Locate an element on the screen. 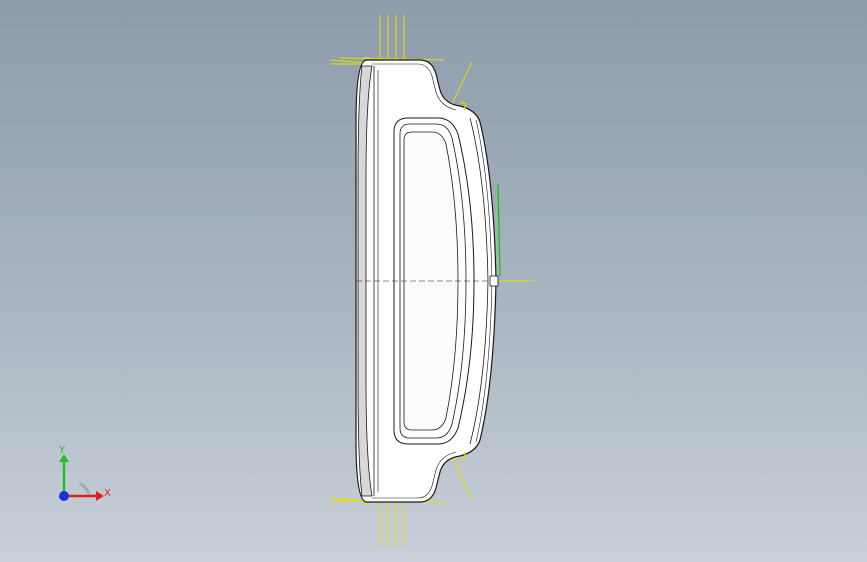 This screenshot has height=562, width=867. y-axis-label: Y is located at coordinates (62, 450).